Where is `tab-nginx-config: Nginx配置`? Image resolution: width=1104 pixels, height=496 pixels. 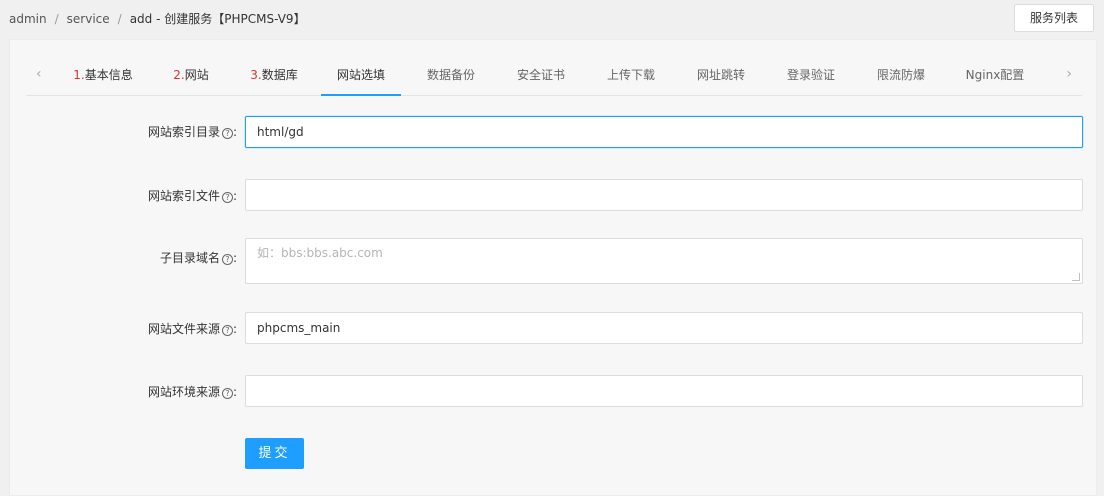
tab-nginx-config: Nginx配置 is located at coordinates (995, 76).